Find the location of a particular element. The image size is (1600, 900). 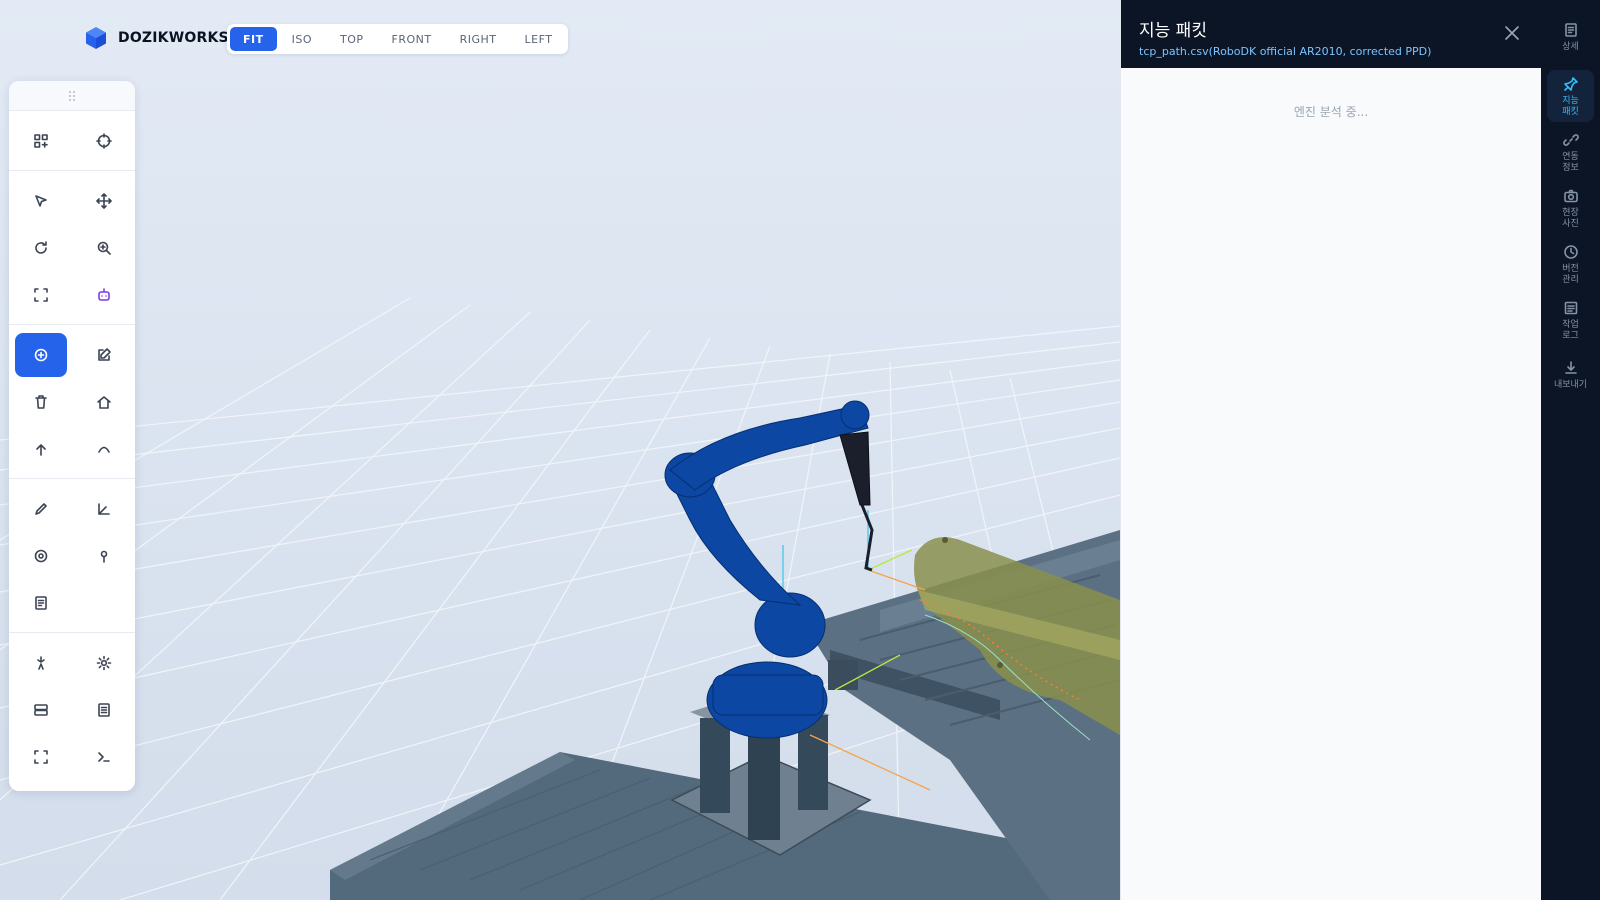

tool-group-view is located at coordinates (72, 141).